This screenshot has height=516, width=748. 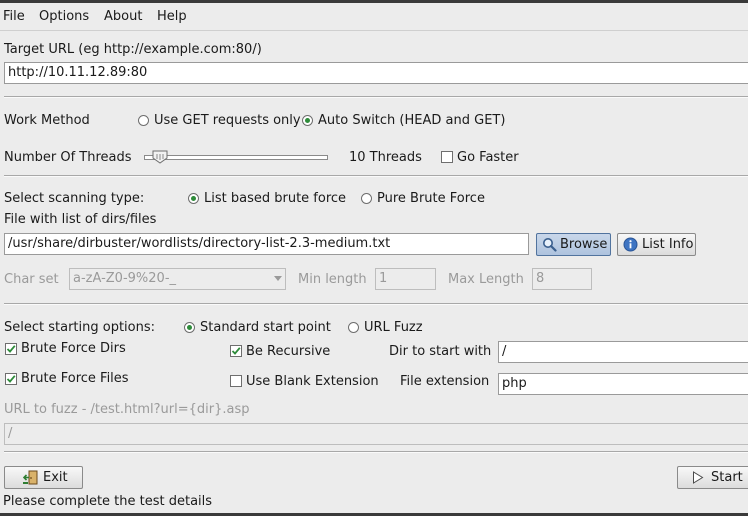 What do you see at coordinates (366, 198) in the screenshot?
I see `radio-pure-brute` at bounding box center [366, 198].